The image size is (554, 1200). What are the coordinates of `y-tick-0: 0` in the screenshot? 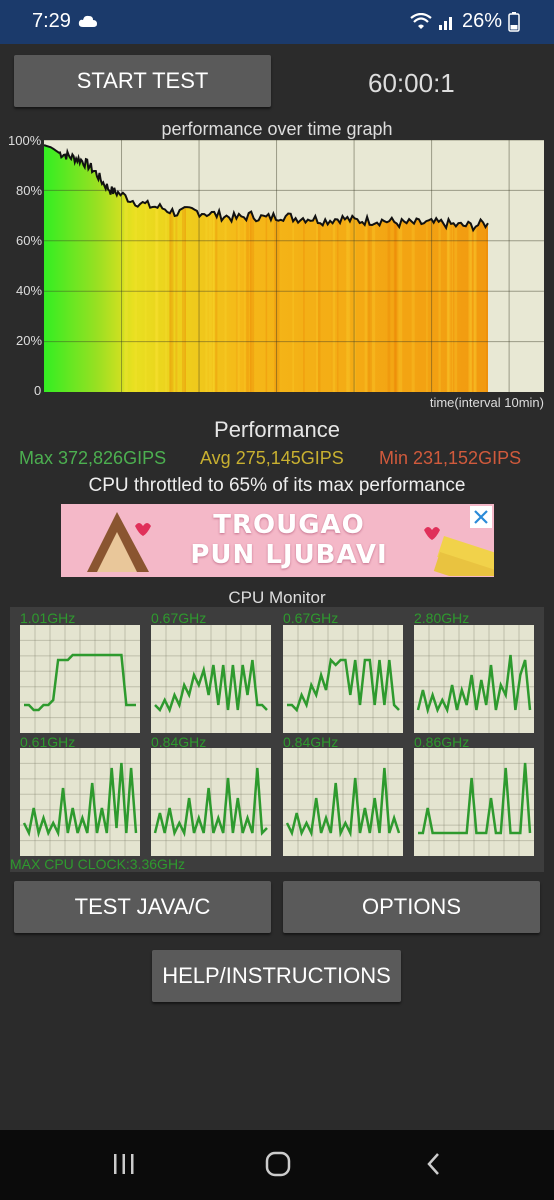 It's located at (38, 390).